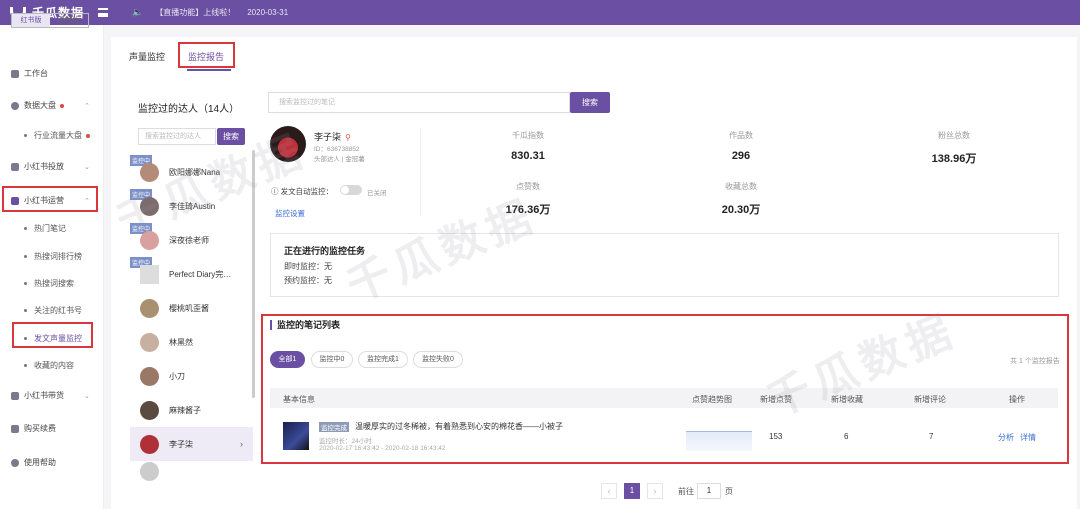 The height and width of the screenshot is (509, 1080). Describe the element at coordinates (275, 191) in the screenshot. I see `help-icon: ⓘ` at that location.